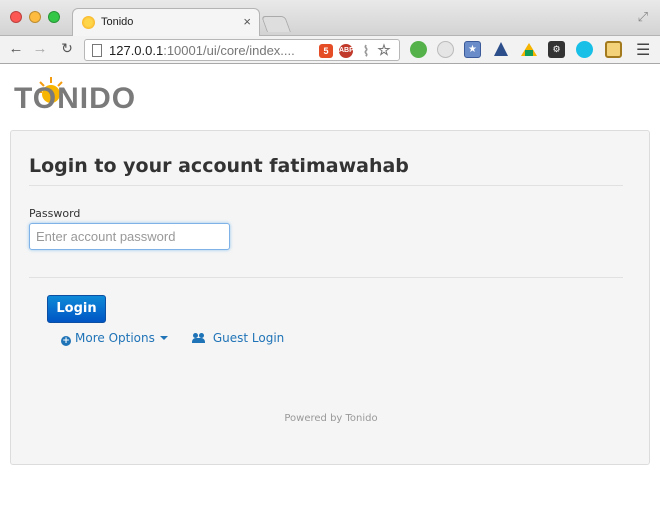  Describe the element at coordinates (384, 50) in the screenshot. I see `bookmark-star-icon: ☆` at that location.